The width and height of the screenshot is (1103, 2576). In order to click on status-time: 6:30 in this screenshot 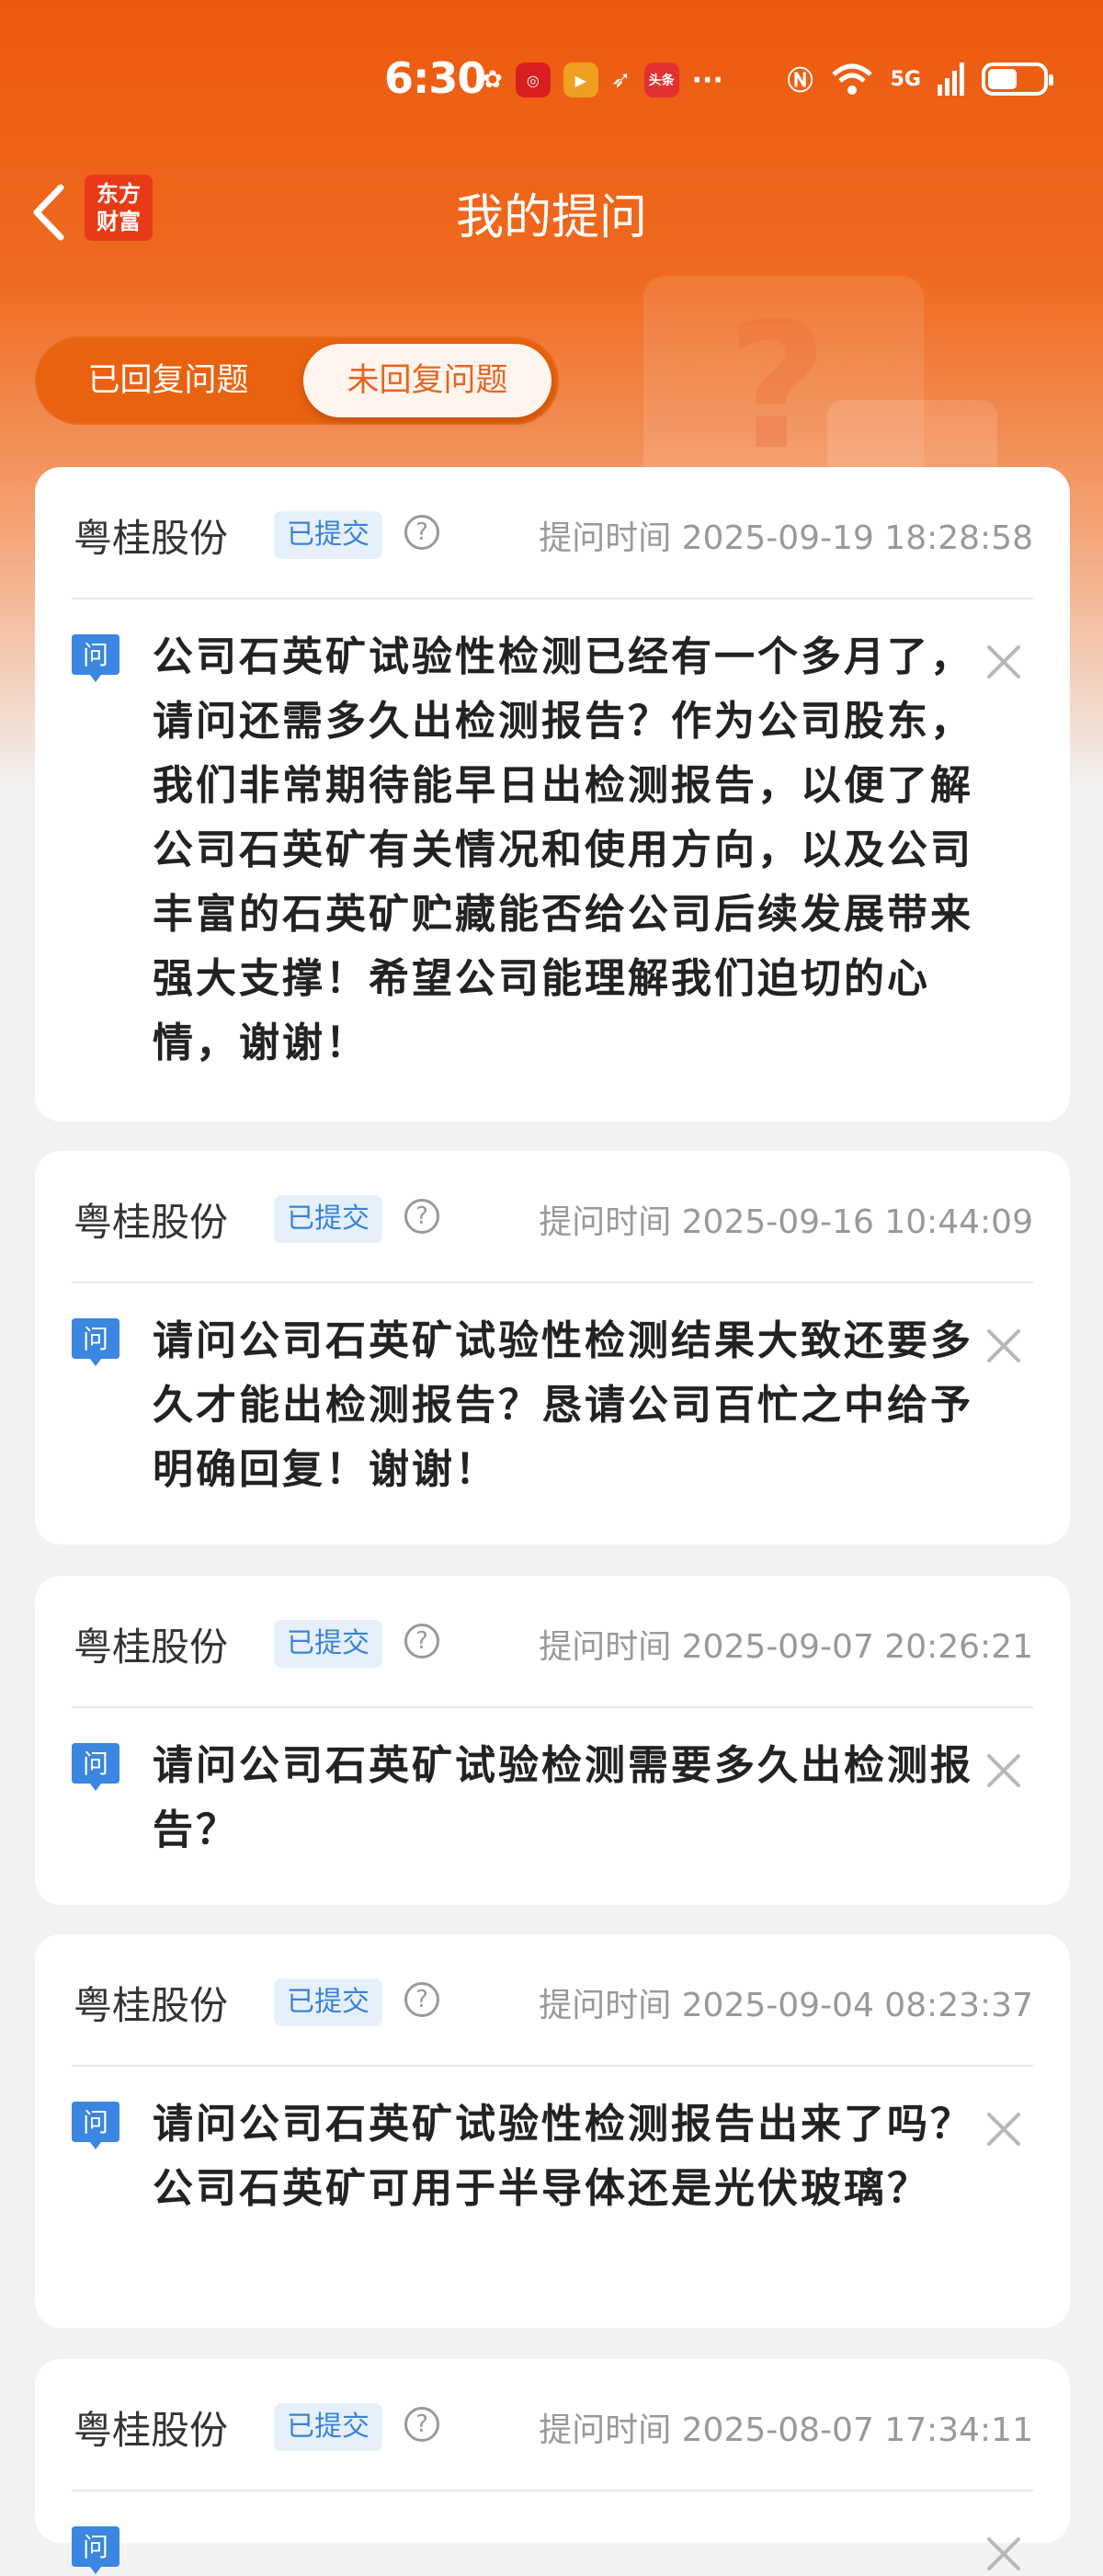, I will do `click(435, 78)`.